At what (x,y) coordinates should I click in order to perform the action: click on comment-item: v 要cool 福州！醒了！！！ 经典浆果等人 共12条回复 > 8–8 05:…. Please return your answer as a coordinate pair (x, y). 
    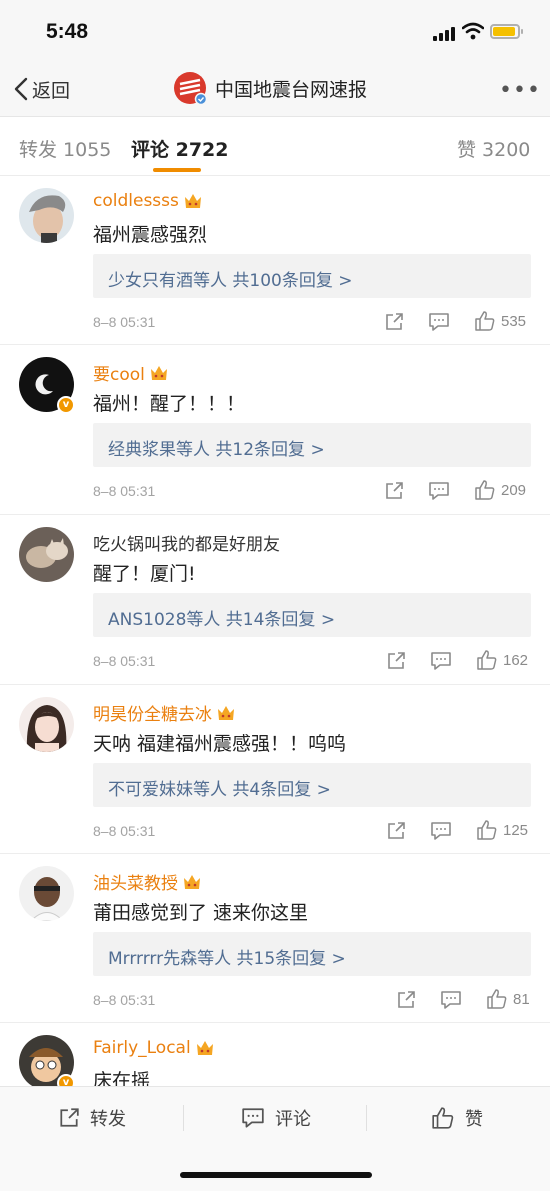
    Looking at the image, I should click on (275, 430).